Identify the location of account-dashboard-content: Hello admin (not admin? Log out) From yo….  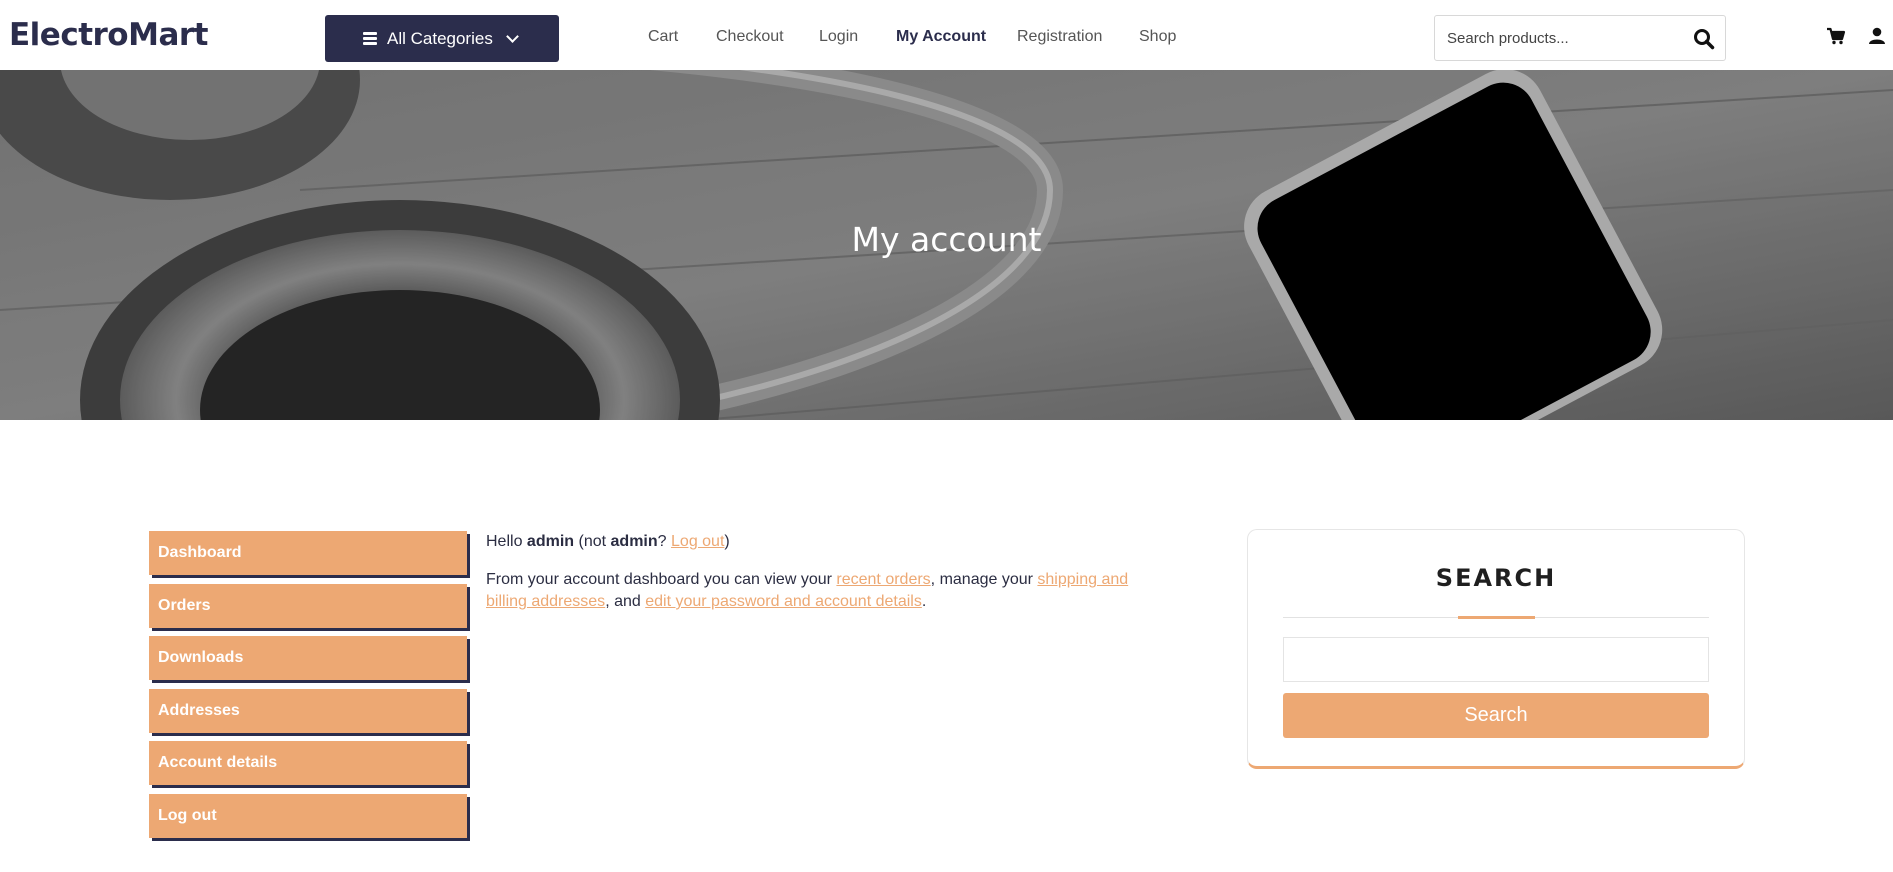
(816, 580).